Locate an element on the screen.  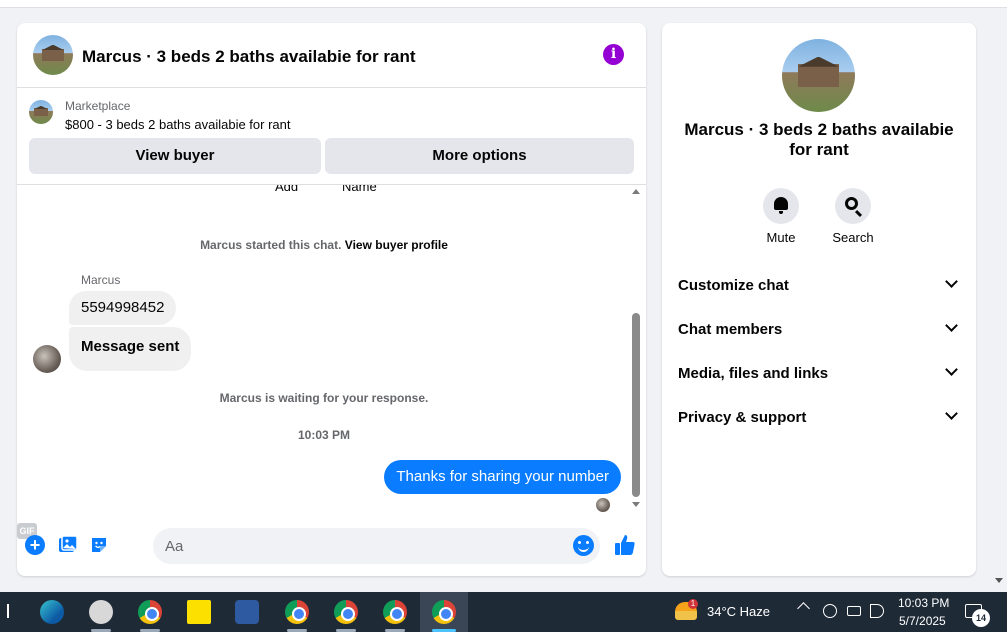
plus-icon: + is located at coordinates (35, 545).